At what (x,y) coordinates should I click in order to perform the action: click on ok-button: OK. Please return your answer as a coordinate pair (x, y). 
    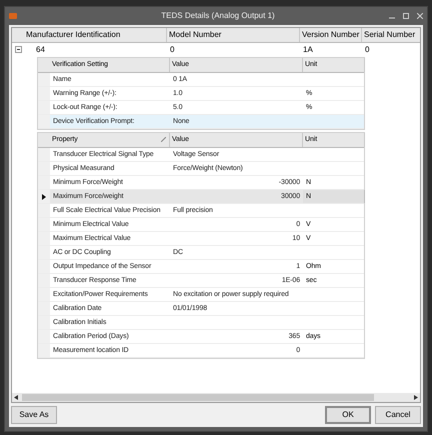
    Looking at the image, I should click on (348, 415).